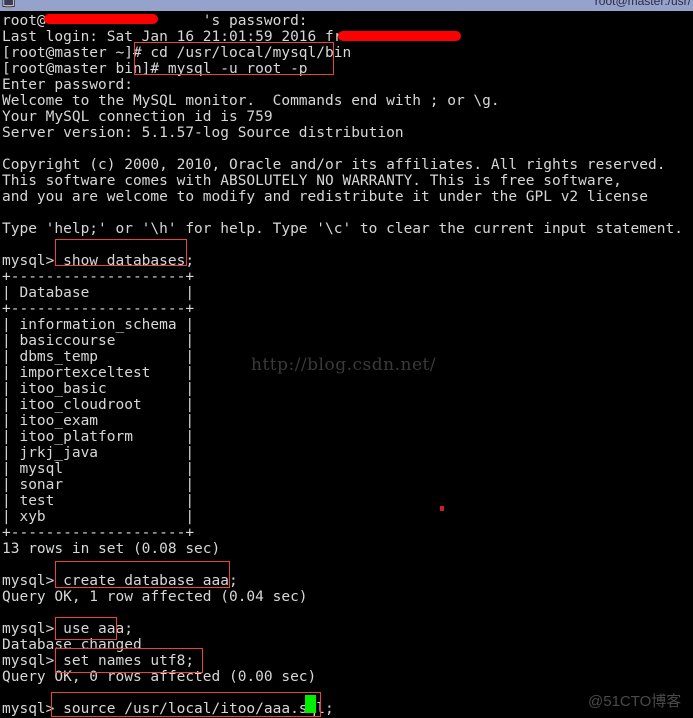 This screenshot has height=718, width=693. I want to click on login-host-redaction, so click(399, 36).